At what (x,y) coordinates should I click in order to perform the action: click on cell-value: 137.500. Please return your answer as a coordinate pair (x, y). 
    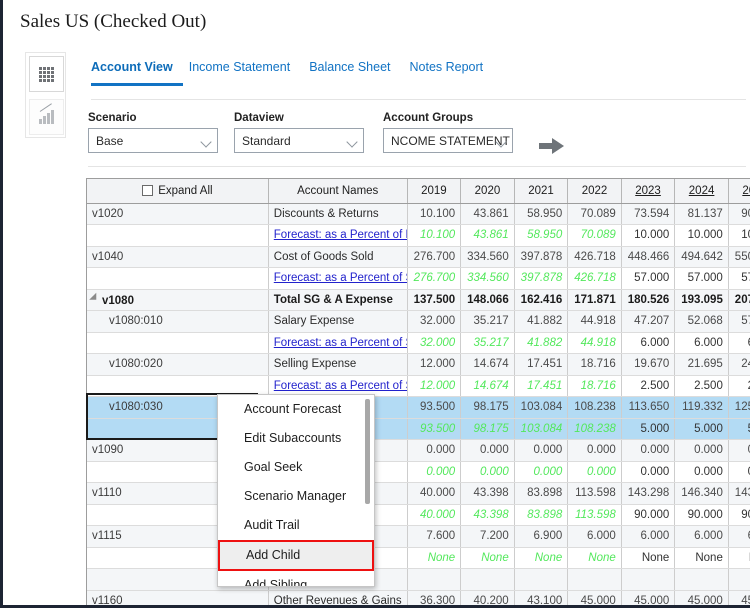
    Looking at the image, I should click on (434, 300).